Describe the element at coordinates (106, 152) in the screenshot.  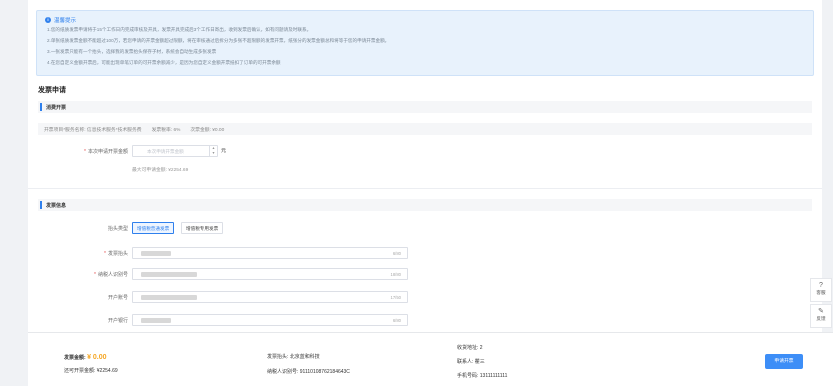
I see `amount-label: * 本次申请开票金额` at that location.